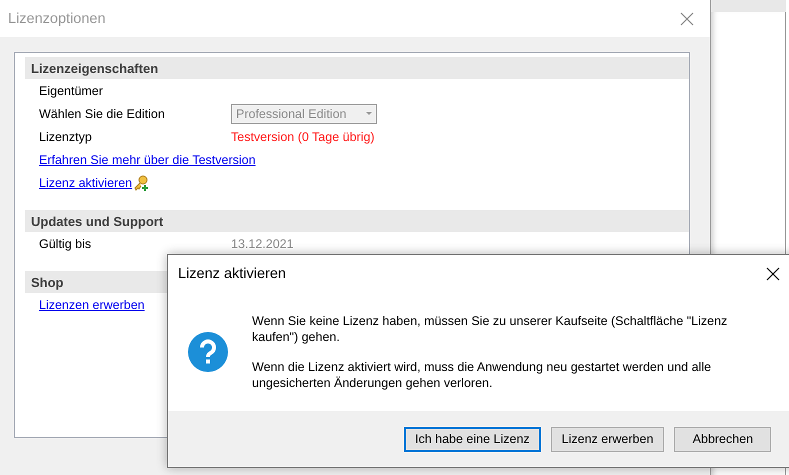 The height and width of the screenshot is (475, 789). What do you see at coordinates (357, 221) in the screenshot?
I see `section-header: Updates und Support` at bounding box center [357, 221].